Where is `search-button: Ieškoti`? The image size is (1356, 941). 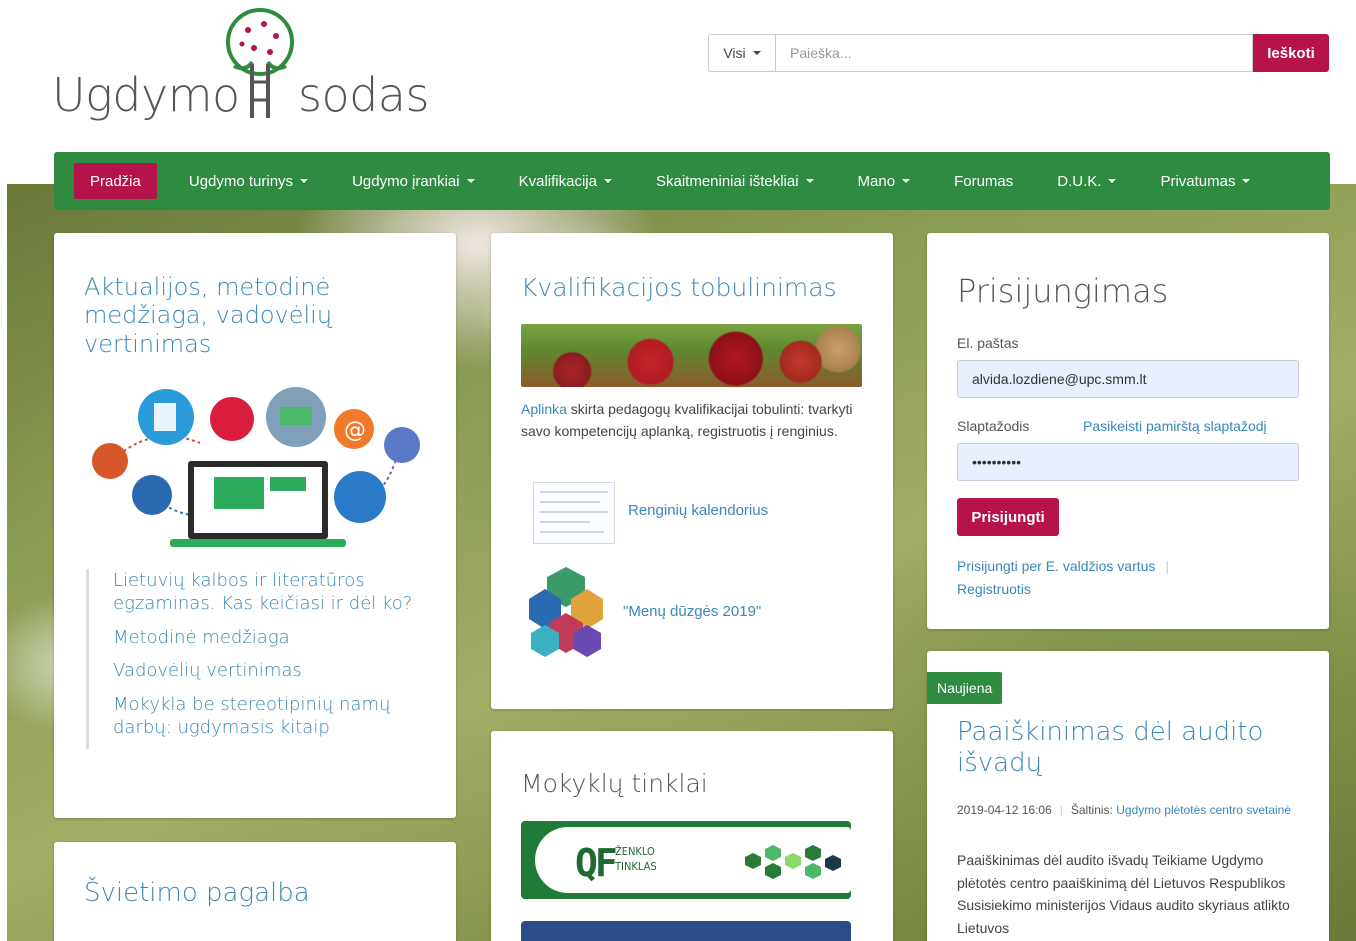 search-button: Ieškoti is located at coordinates (1291, 53).